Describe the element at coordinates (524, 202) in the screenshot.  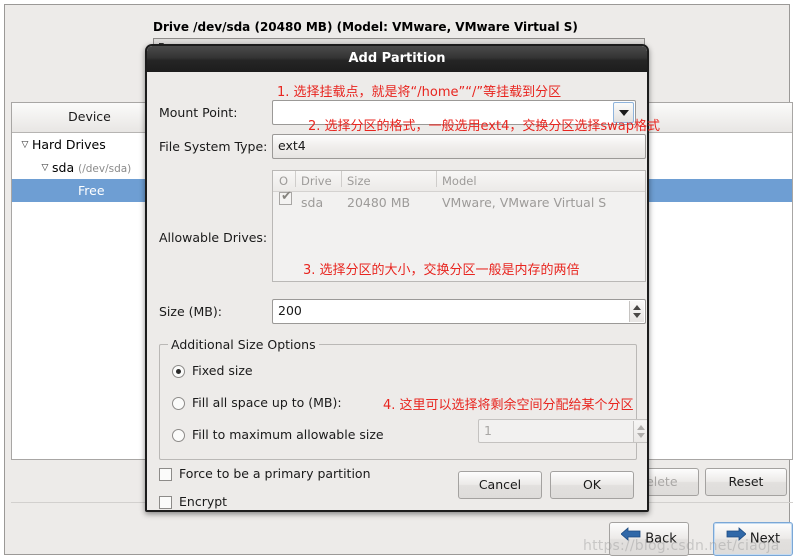
I see `cell-model: VMware, VMware Virtual S` at that location.